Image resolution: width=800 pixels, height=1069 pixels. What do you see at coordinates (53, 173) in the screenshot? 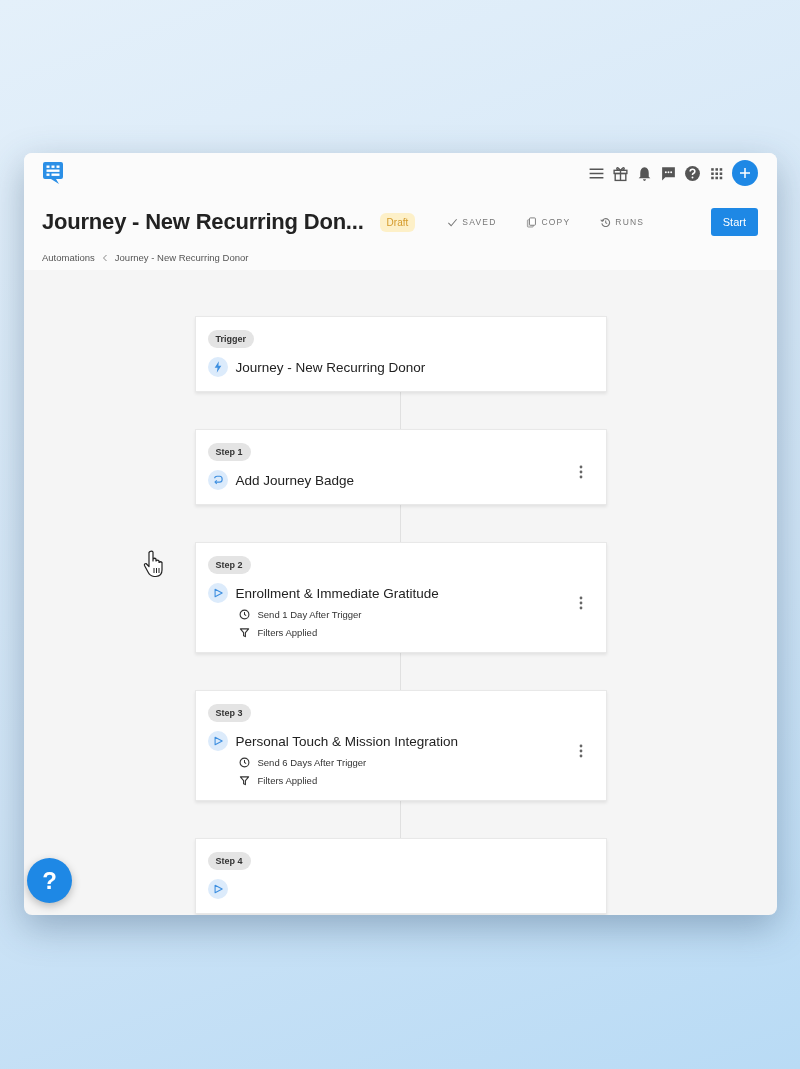
I see `chat-grid-logo-icon` at bounding box center [53, 173].